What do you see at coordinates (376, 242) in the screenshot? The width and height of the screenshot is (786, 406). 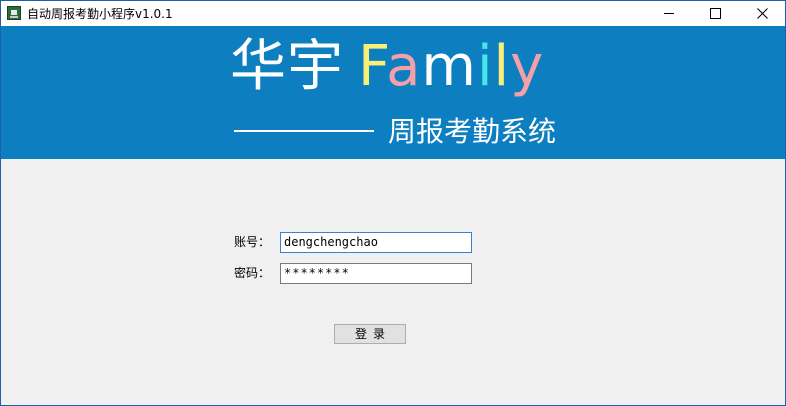 I see `account-input: dengchengchao` at bounding box center [376, 242].